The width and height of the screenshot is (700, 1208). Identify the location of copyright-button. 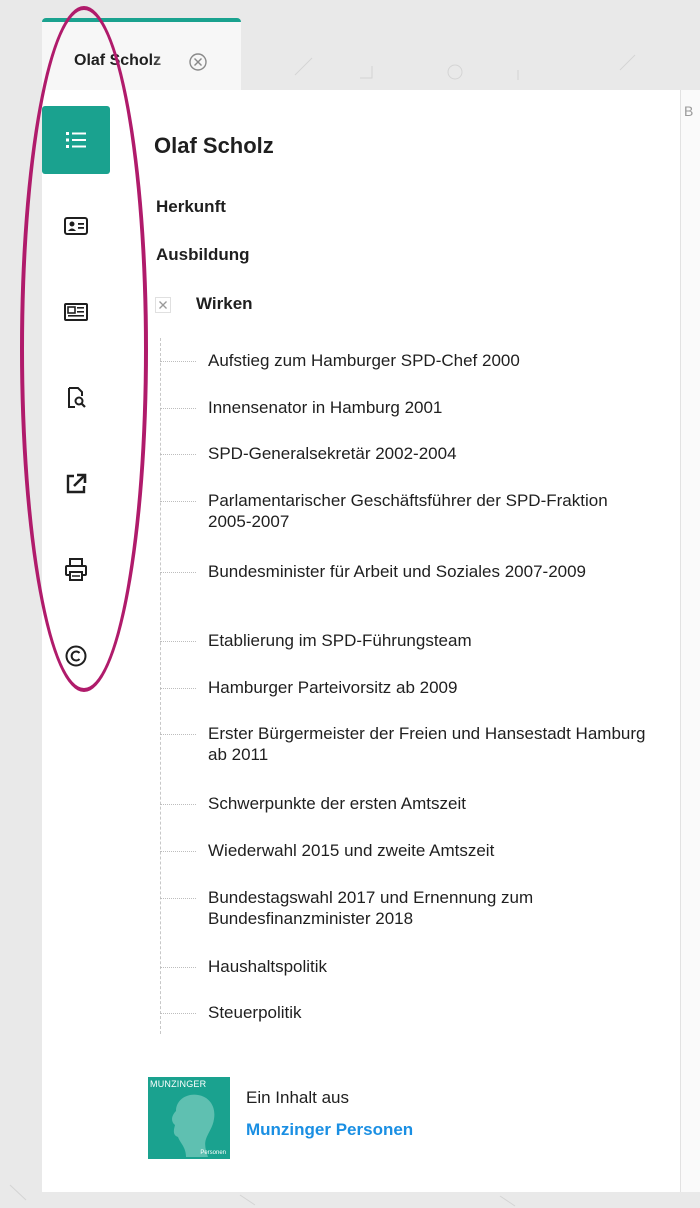
(76, 656).